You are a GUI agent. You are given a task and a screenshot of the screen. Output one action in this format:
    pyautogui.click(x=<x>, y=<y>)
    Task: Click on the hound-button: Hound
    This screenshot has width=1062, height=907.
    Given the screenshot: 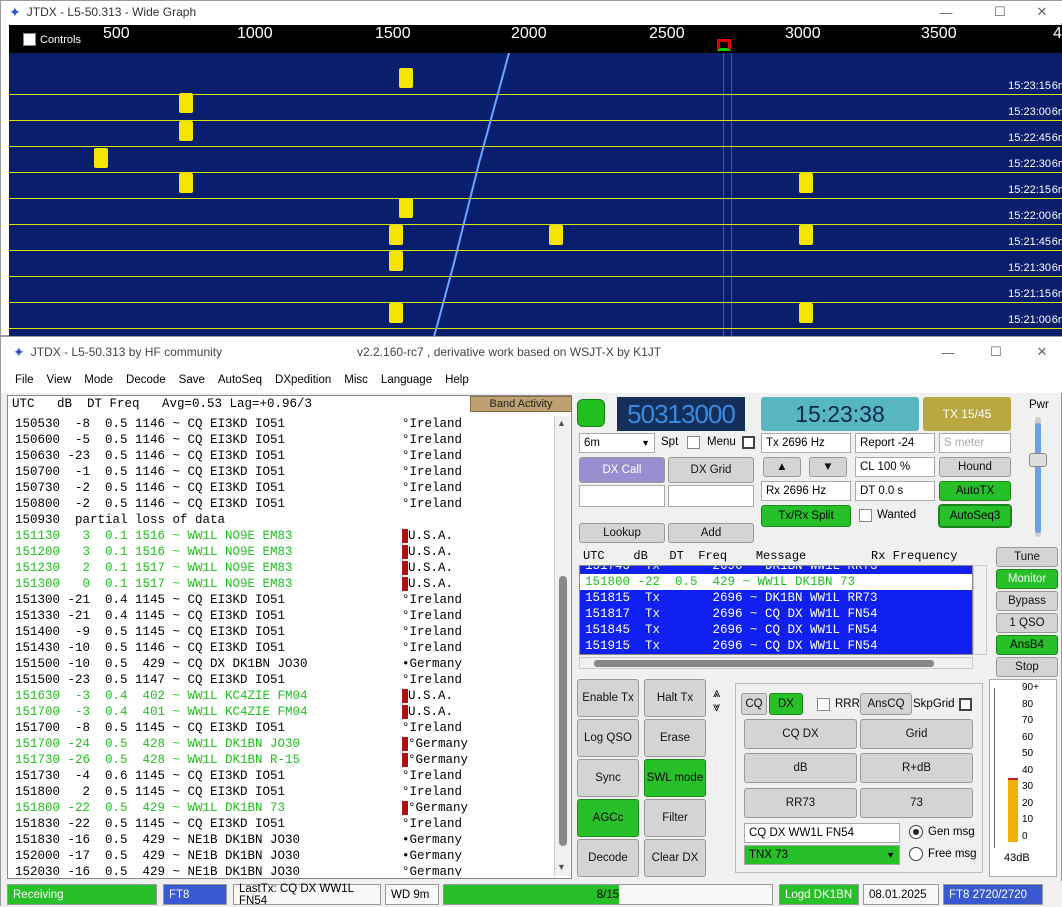 What is the action you would take?
    pyautogui.click(x=975, y=467)
    